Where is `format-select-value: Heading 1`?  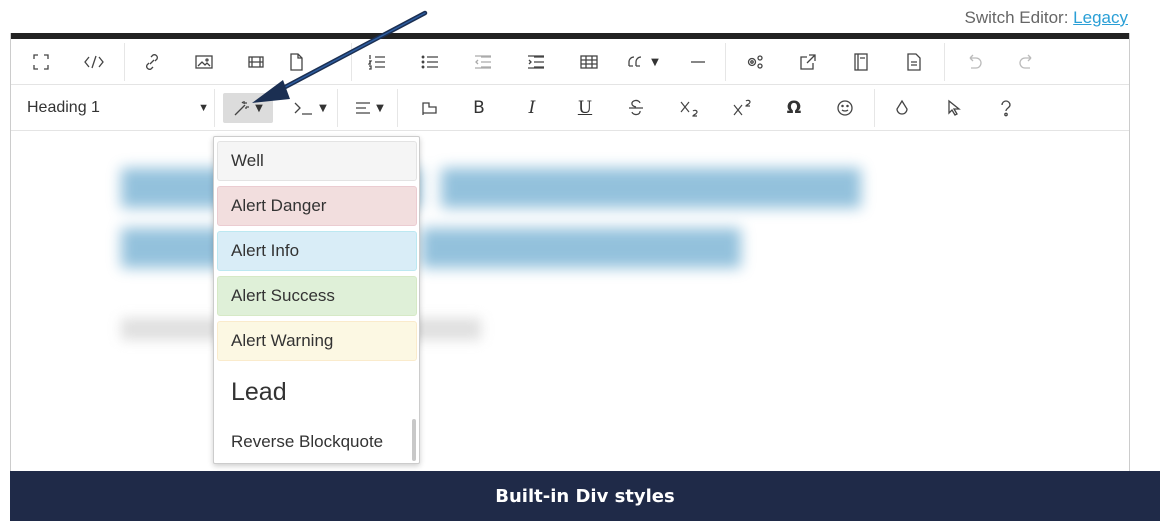
format-select-value: Heading 1 is located at coordinates (63, 107).